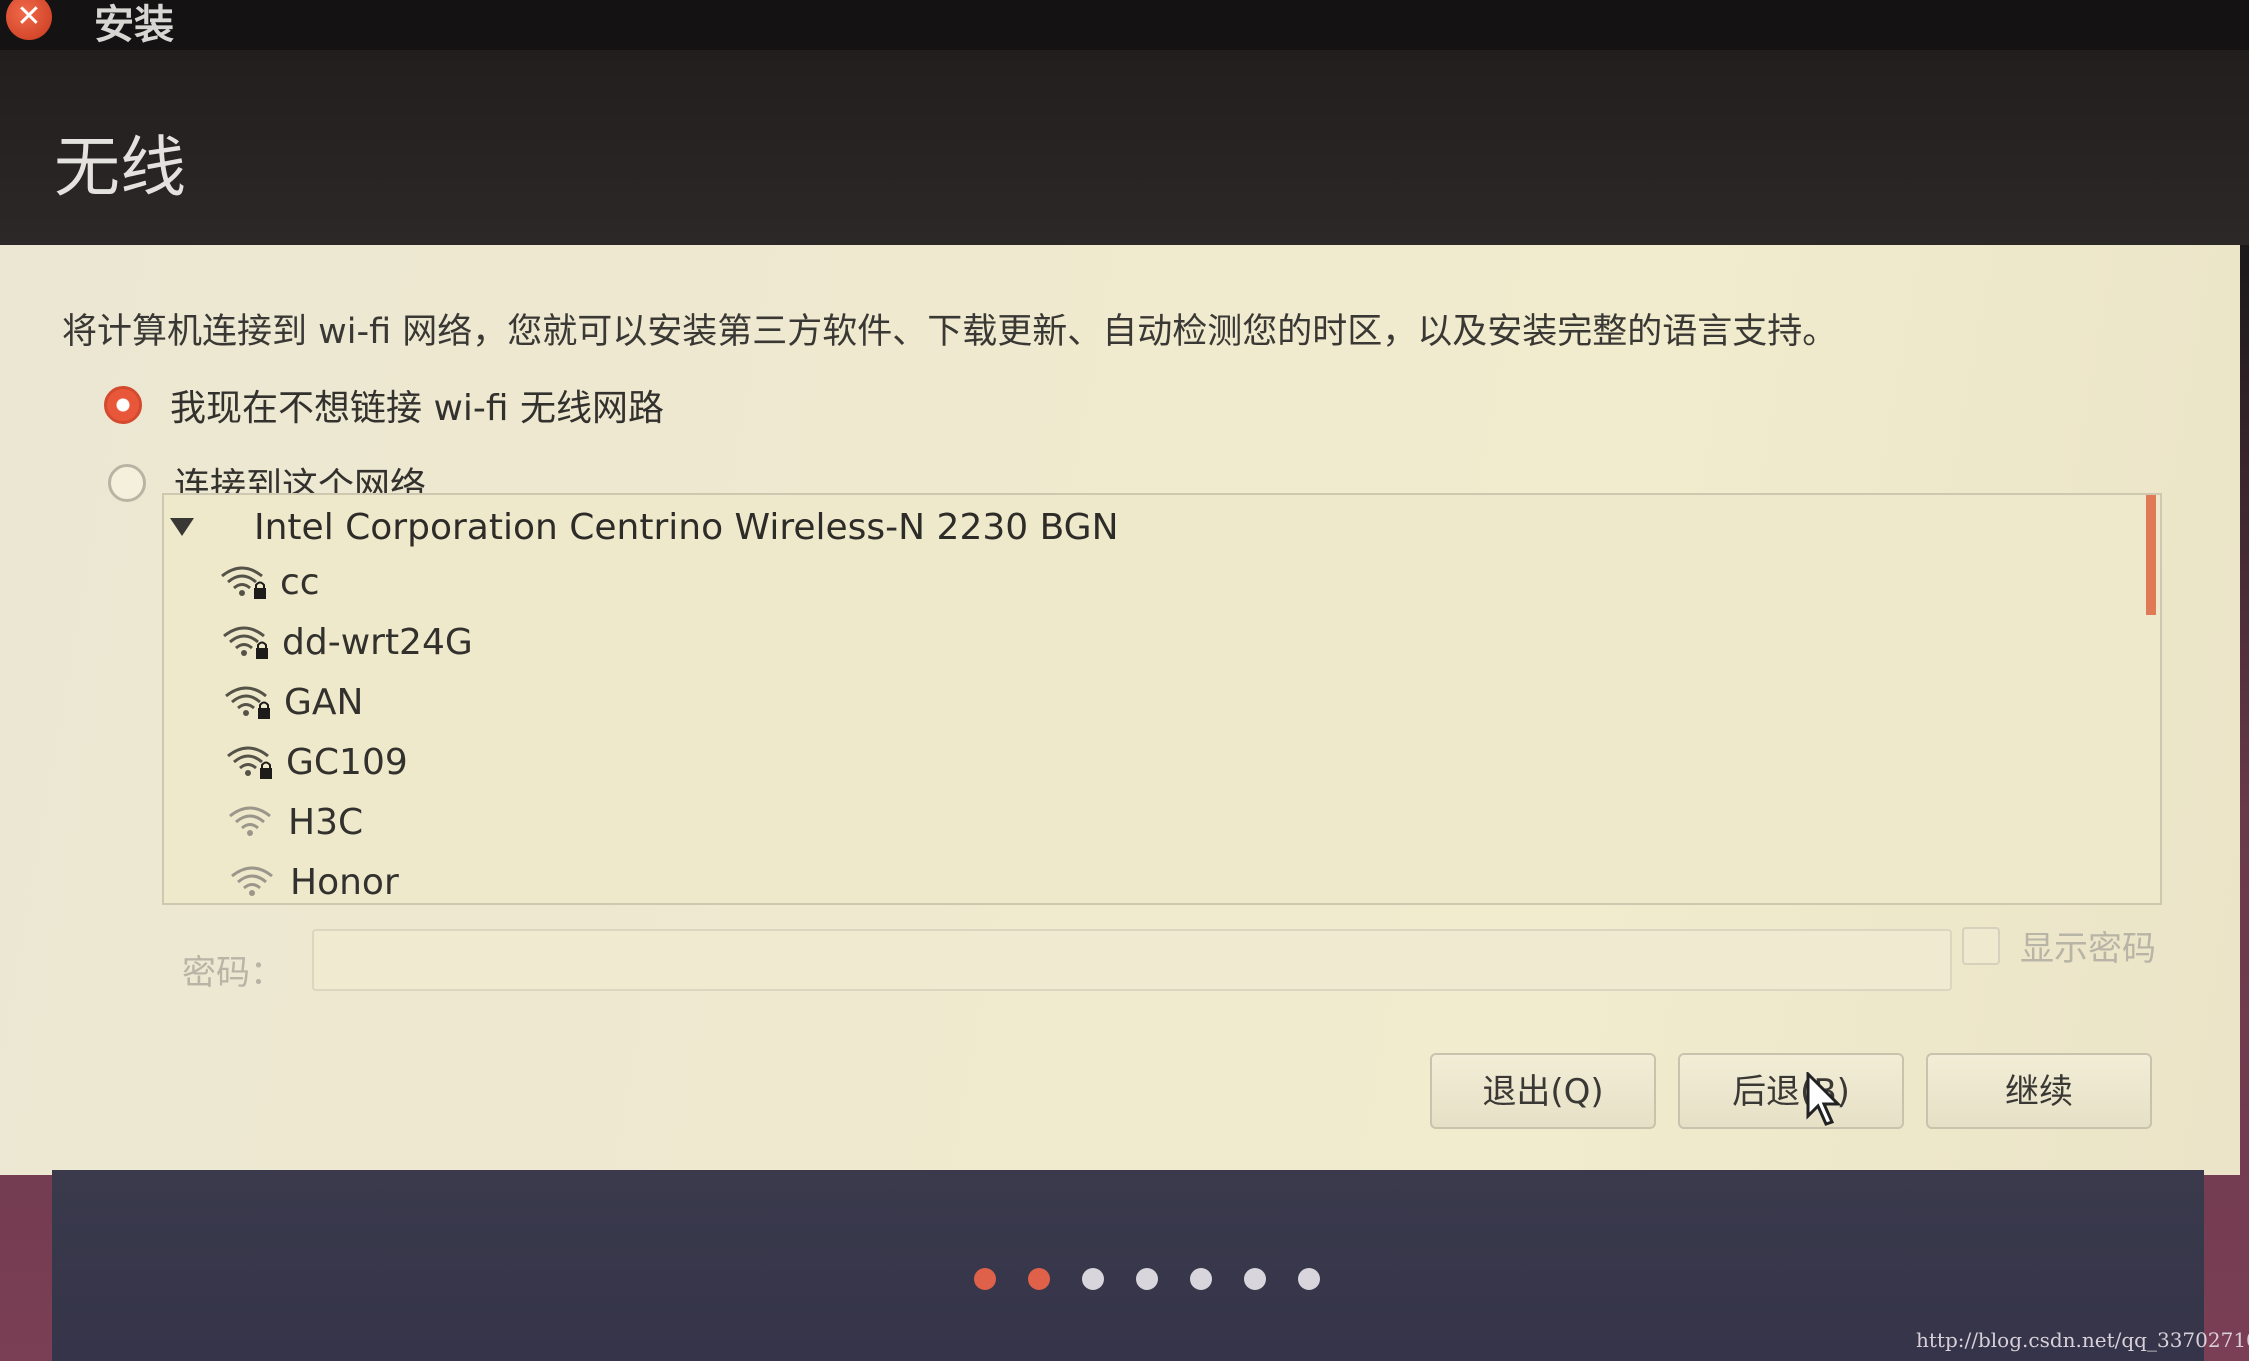  What do you see at coordinates (417, 408) in the screenshot?
I see `option-no-wifi-label: 我现在不想链接 wi-fi 无线网路` at bounding box center [417, 408].